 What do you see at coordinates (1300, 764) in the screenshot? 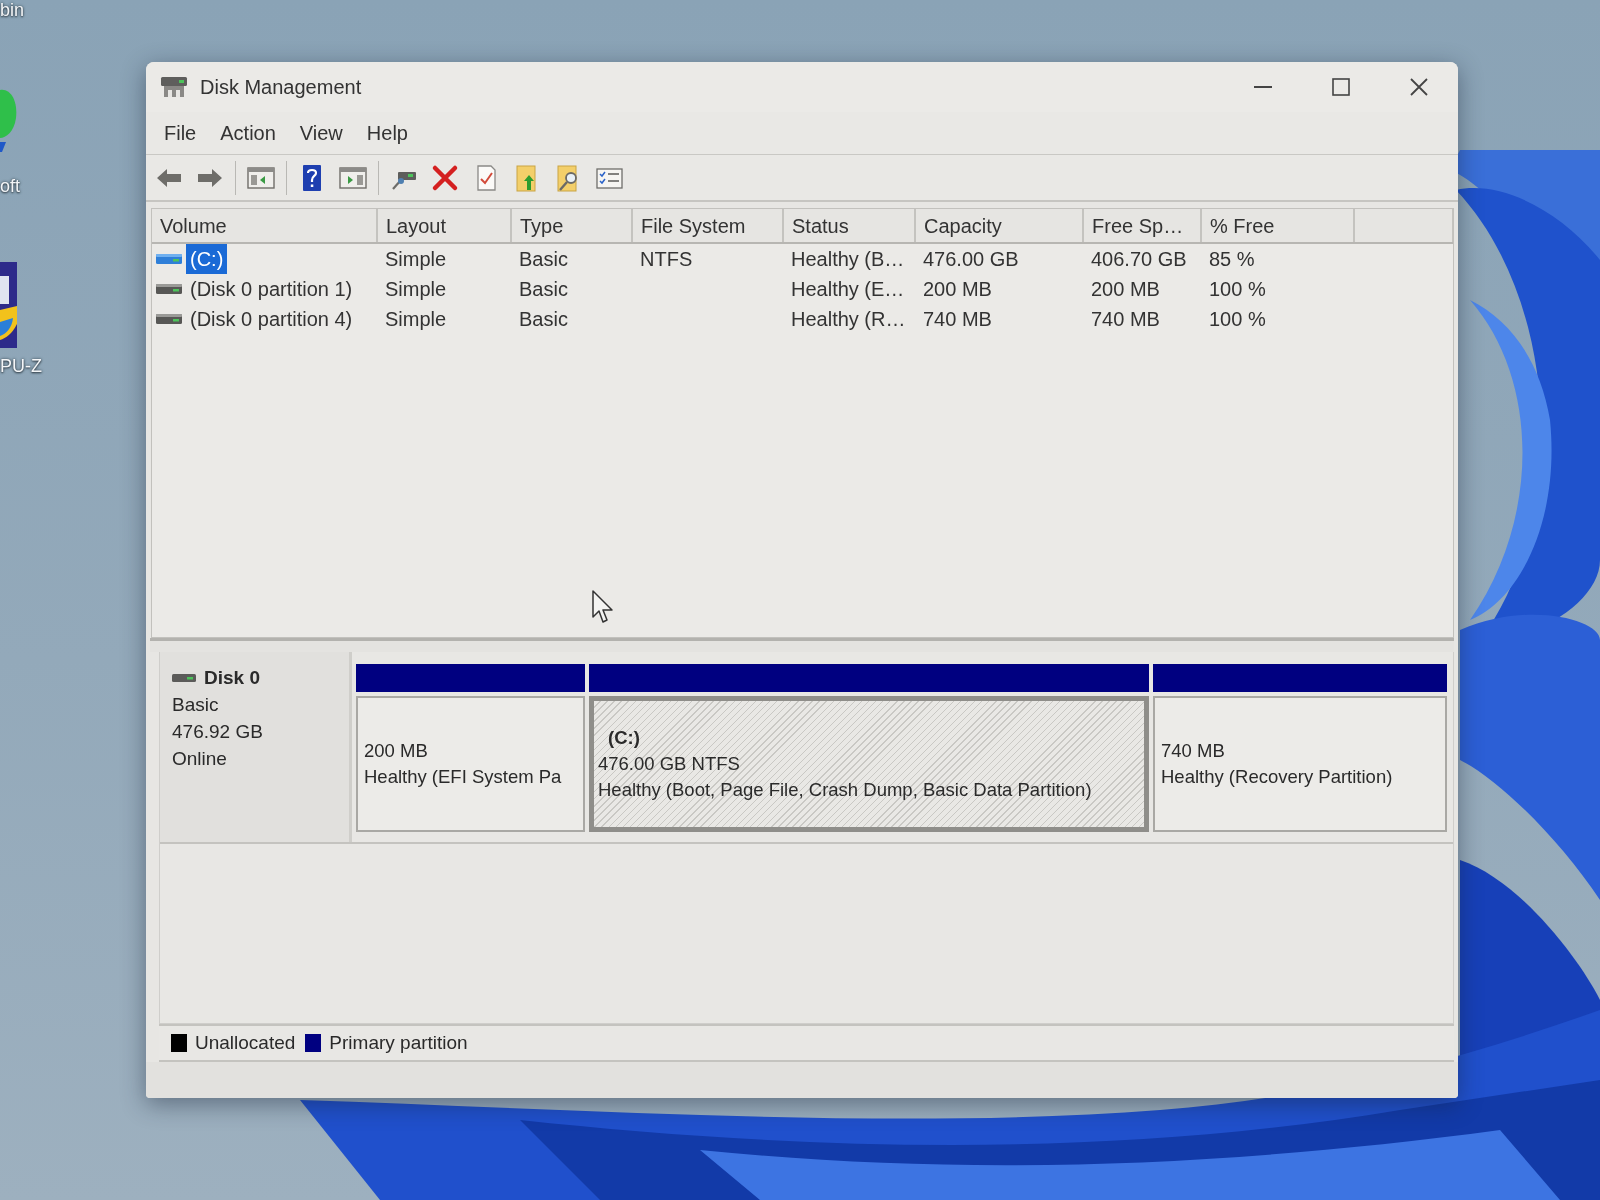
I see `partition-block: 740 MB Healthy (Recovery Partition)` at bounding box center [1300, 764].